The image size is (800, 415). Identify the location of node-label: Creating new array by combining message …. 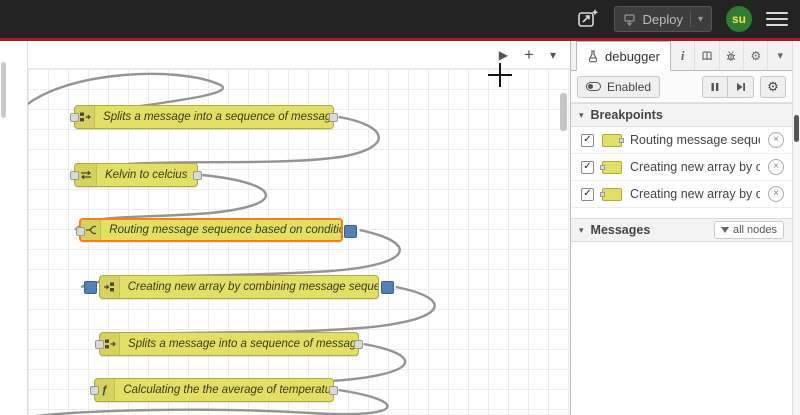
(252, 287).